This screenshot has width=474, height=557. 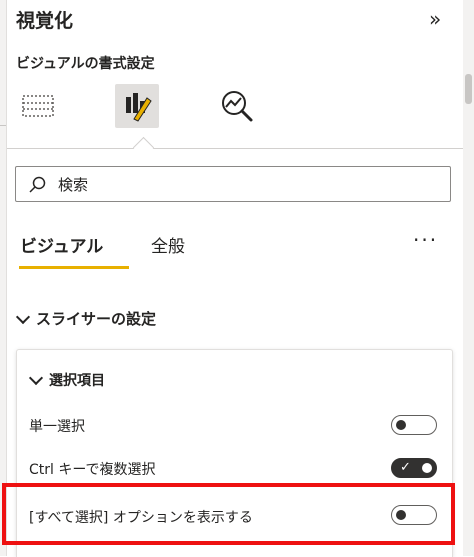 I want to click on search-input, so click(x=248, y=185).